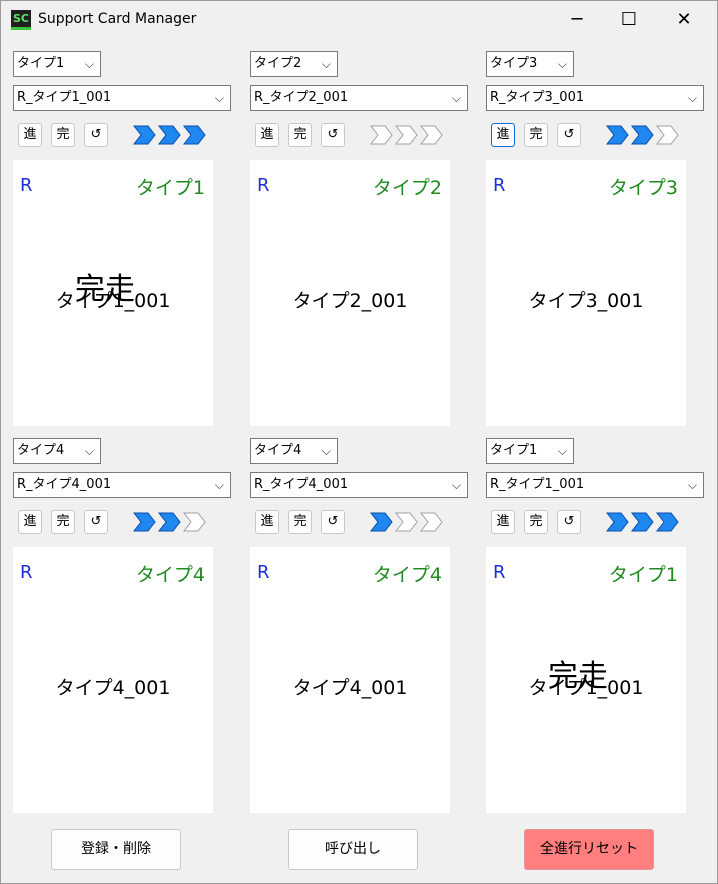 The width and height of the screenshot is (718, 884). What do you see at coordinates (116, 849) in the screenshot?
I see `register-delete-button: 登録・削除` at bounding box center [116, 849].